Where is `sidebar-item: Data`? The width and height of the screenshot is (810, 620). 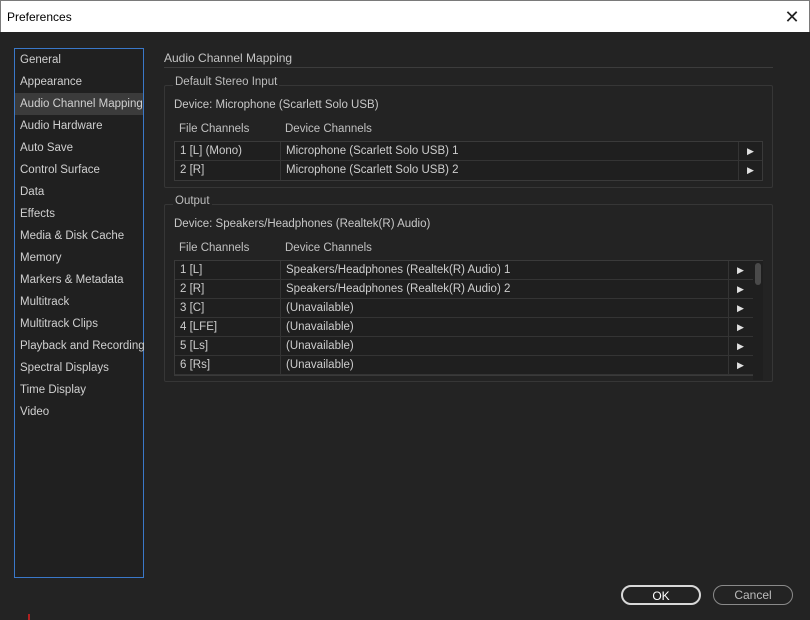 sidebar-item: Data is located at coordinates (79, 192).